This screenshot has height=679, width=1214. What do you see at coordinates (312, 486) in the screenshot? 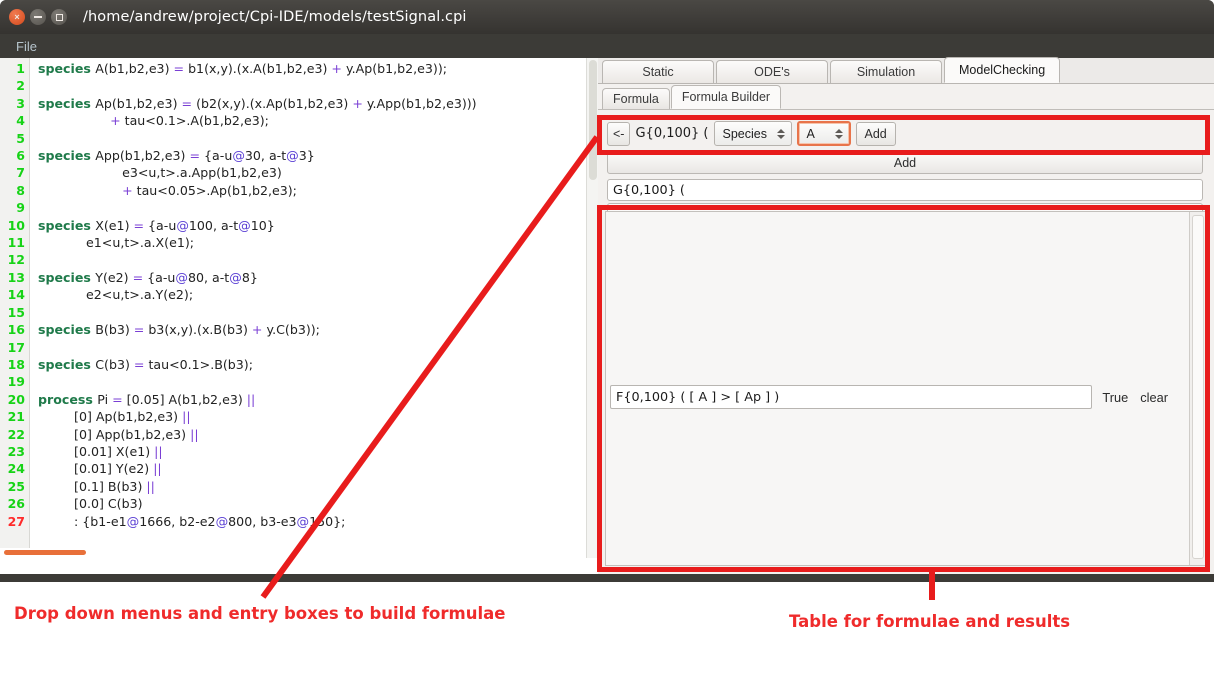
I see `code-line: [0.1] B(b3) ||` at bounding box center [312, 486].